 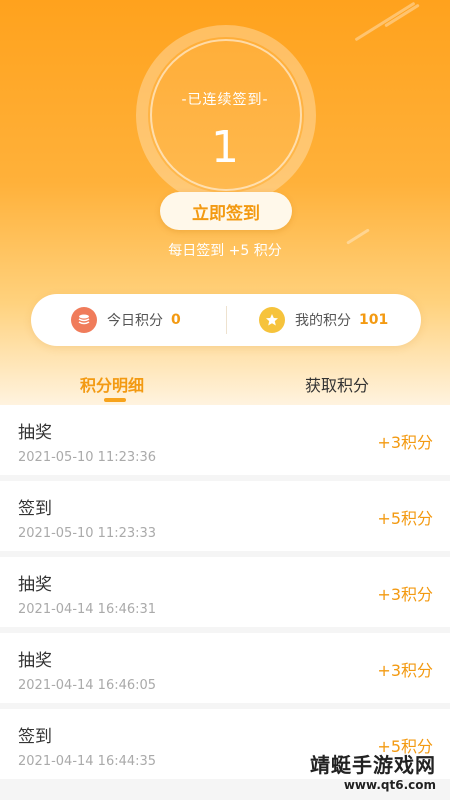 What do you see at coordinates (112, 384) in the screenshot?
I see `tab-points-details: 积分明细` at bounding box center [112, 384].